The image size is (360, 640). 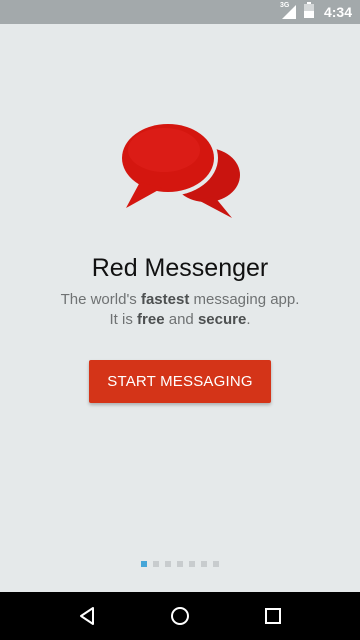 What do you see at coordinates (248, 319) in the screenshot?
I see `tagline-text: .` at bounding box center [248, 319].